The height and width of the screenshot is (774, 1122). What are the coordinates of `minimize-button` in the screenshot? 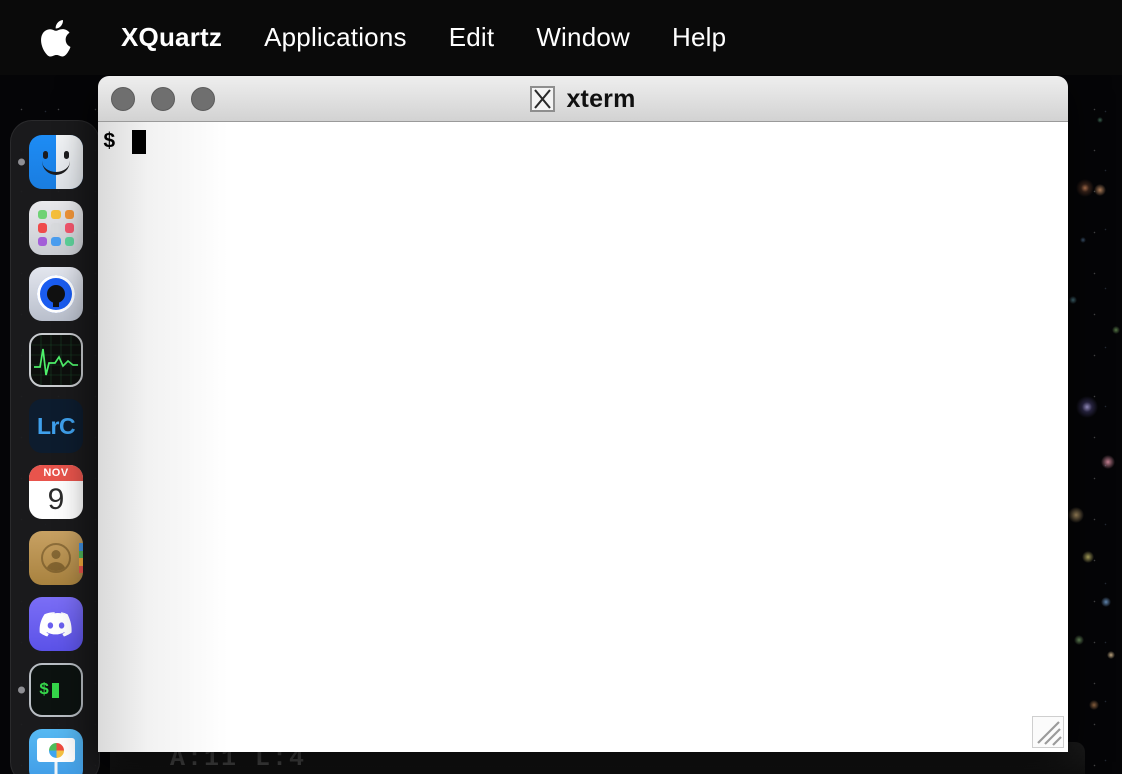 It's located at (163, 98).